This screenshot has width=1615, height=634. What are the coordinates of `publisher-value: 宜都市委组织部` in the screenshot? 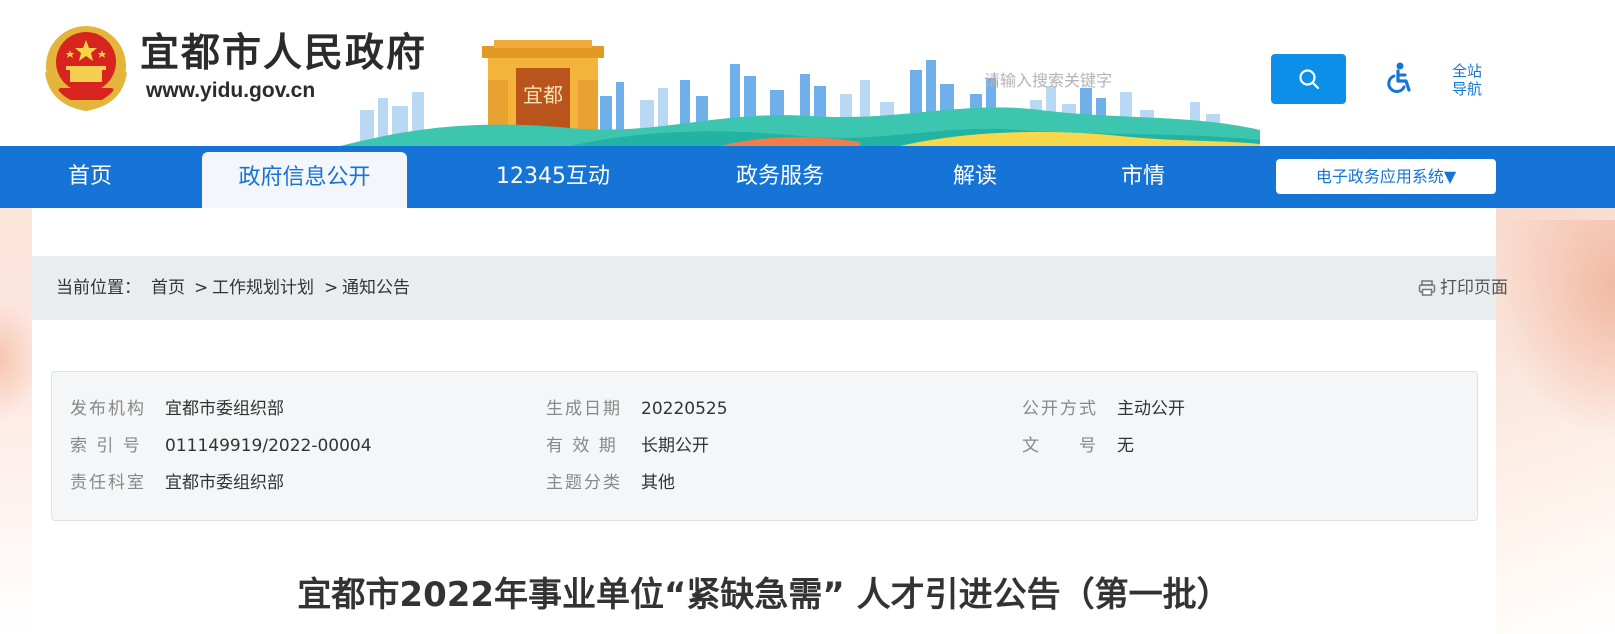 It's located at (224, 409).